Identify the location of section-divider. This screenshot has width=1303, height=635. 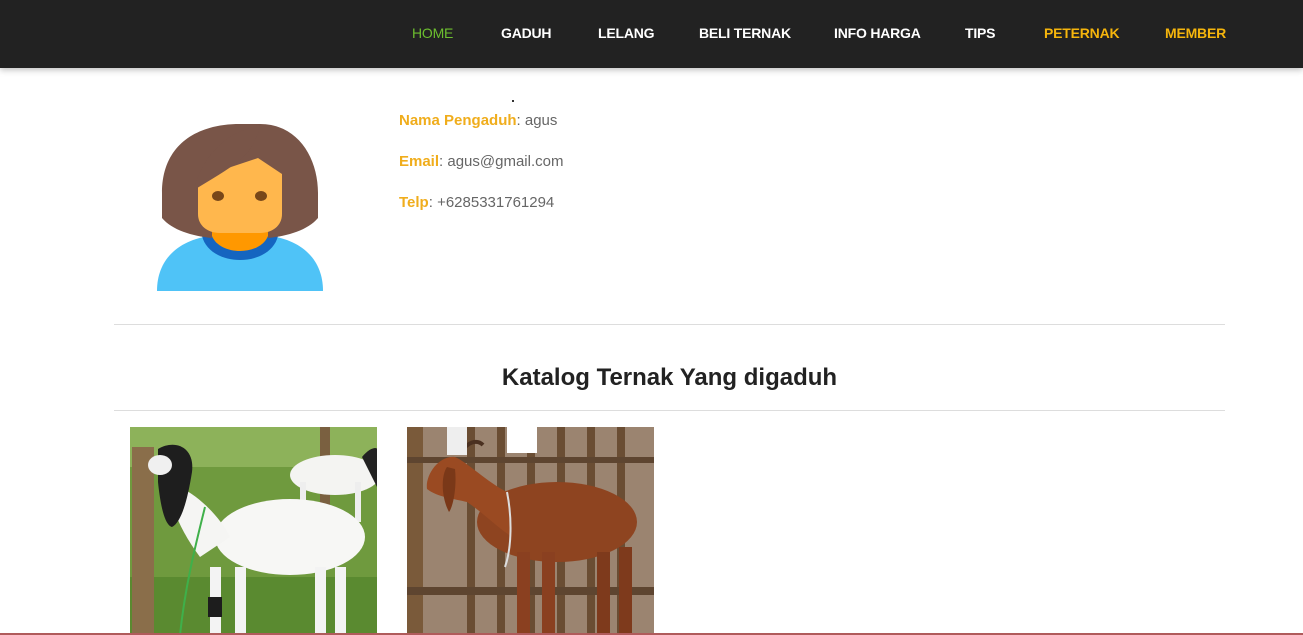
(669, 324).